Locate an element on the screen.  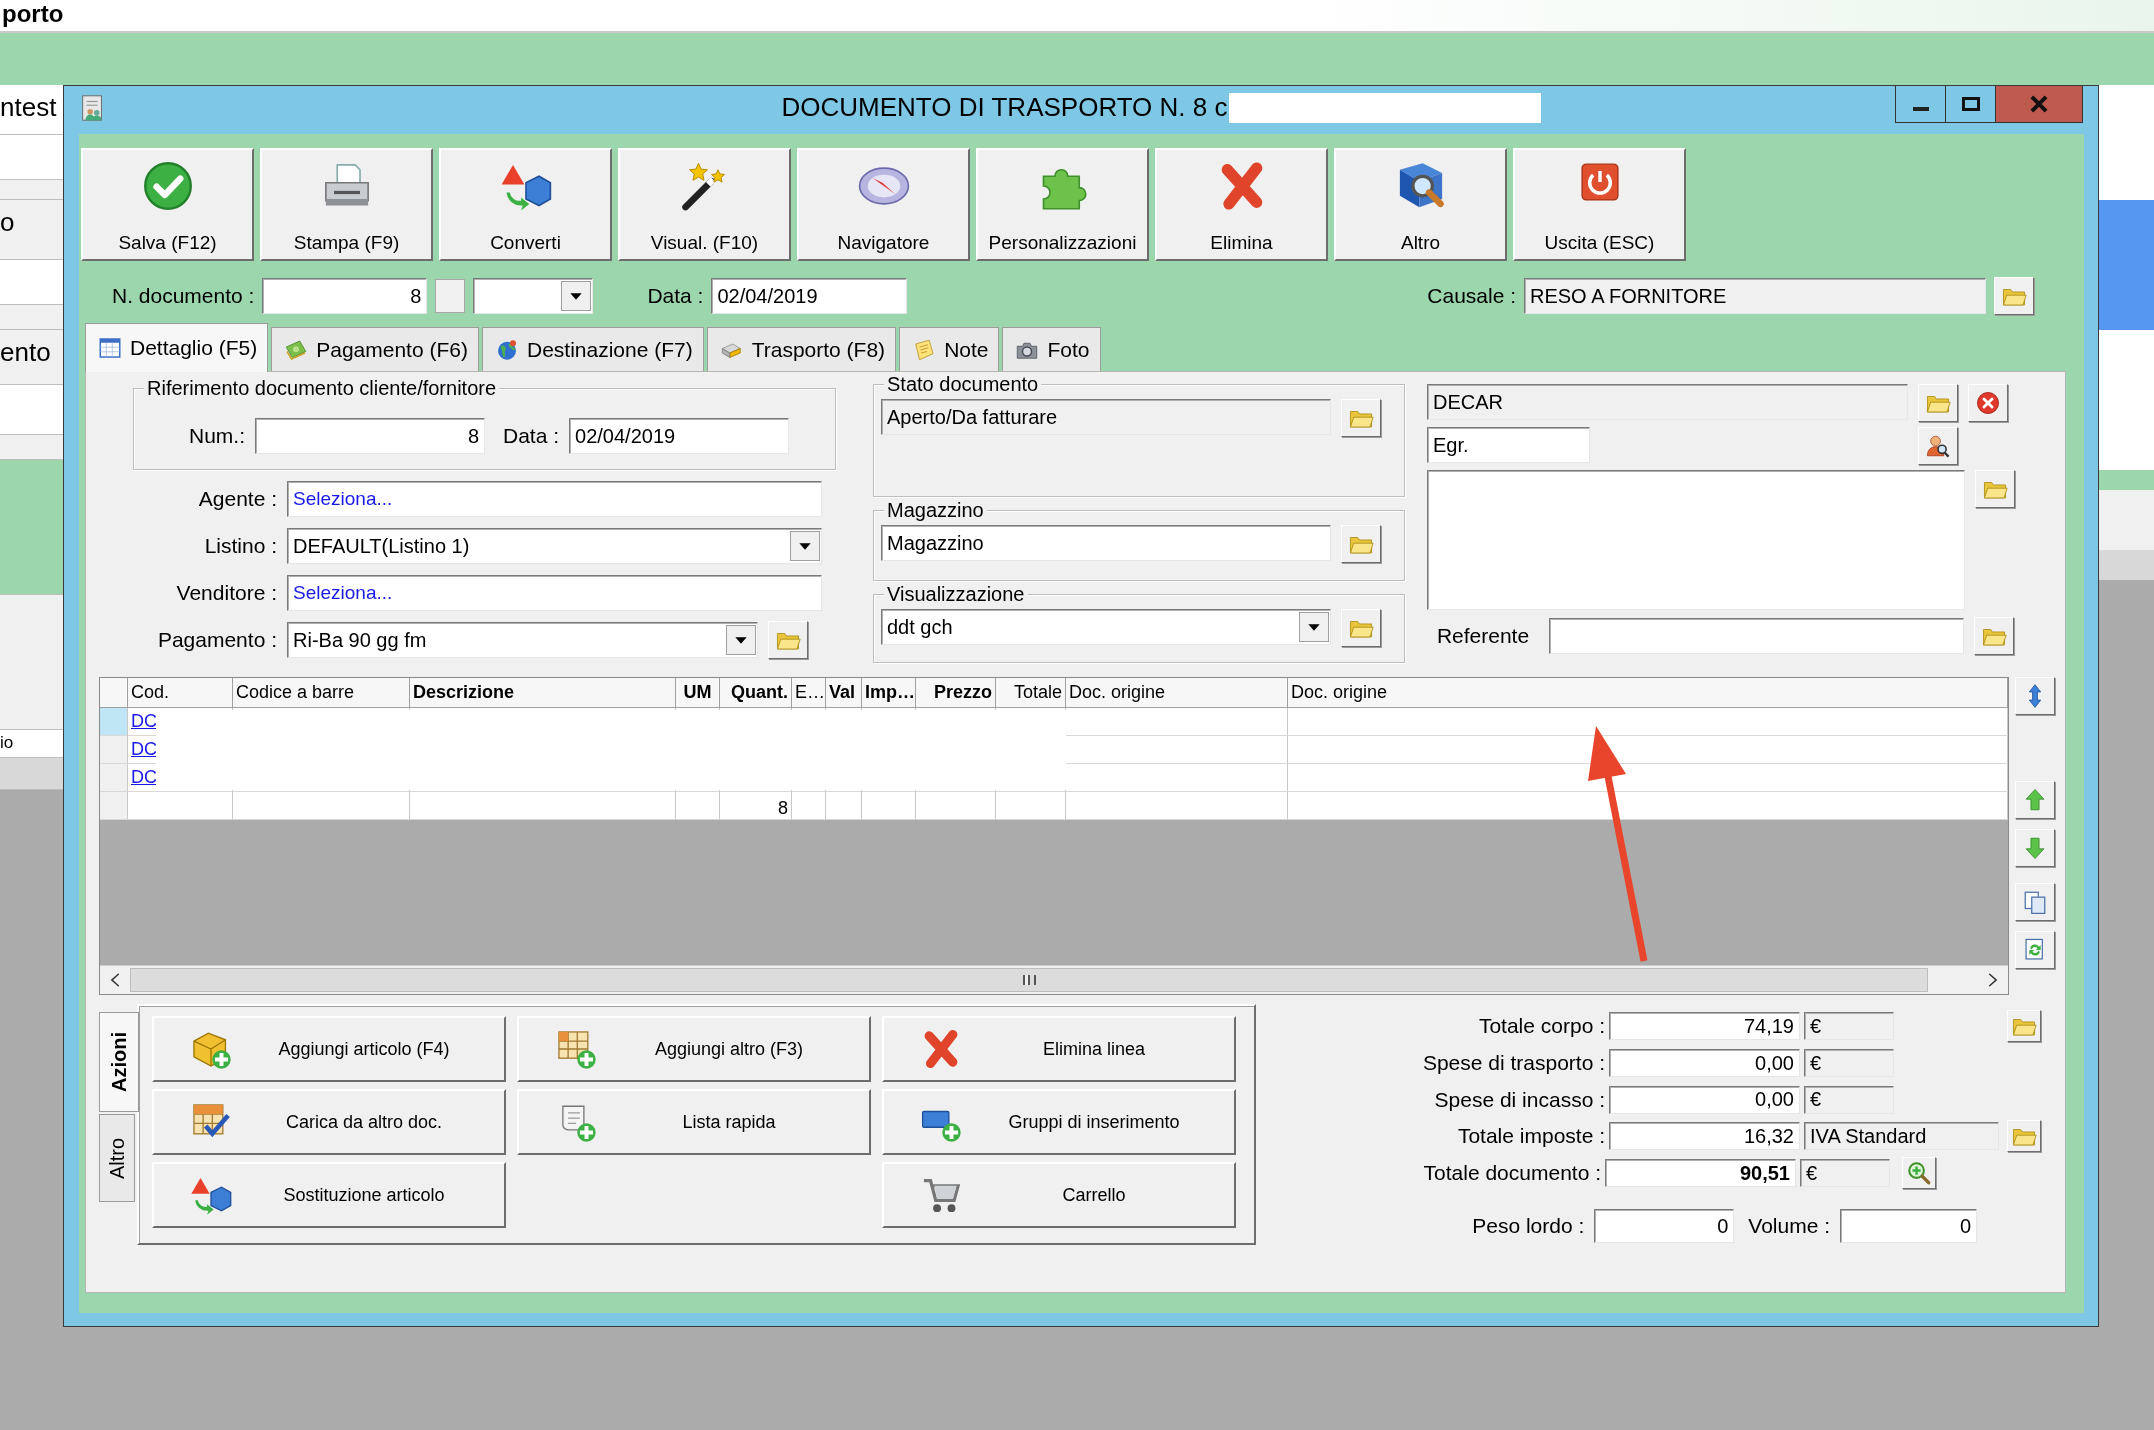
tab: Note is located at coordinates (949, 349).